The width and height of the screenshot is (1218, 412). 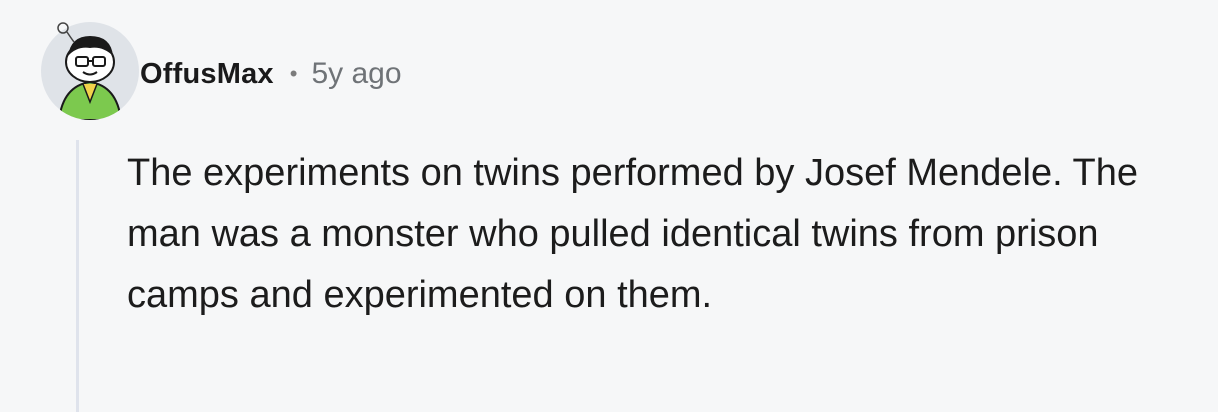 I want to click on user-avatar, so click(x=90, y=71).